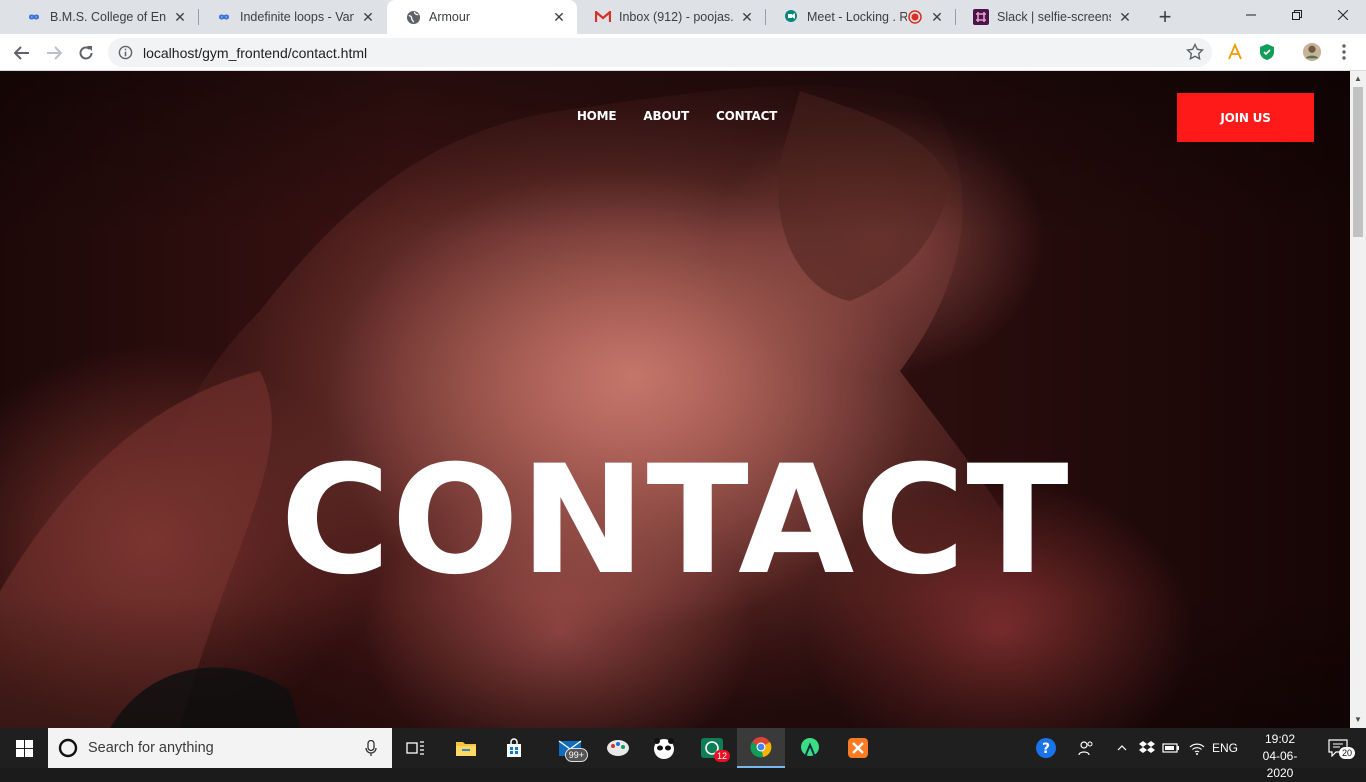  What do you see at coordinates (482, 17) in the screenshot?
I see `tab-armour: Armour ✕` at bounding box center [482, 17].